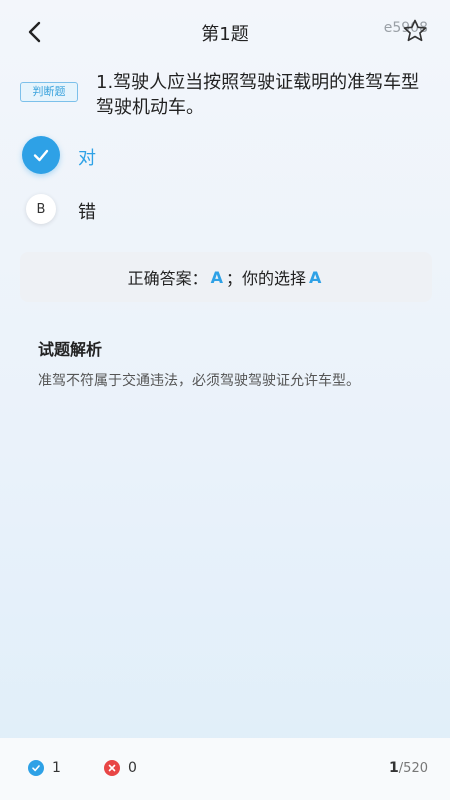 The image size is (450, 800). Describe the element at coordinates (415, 31) in the screenshot. I see `favorite-star-icon` at that location.